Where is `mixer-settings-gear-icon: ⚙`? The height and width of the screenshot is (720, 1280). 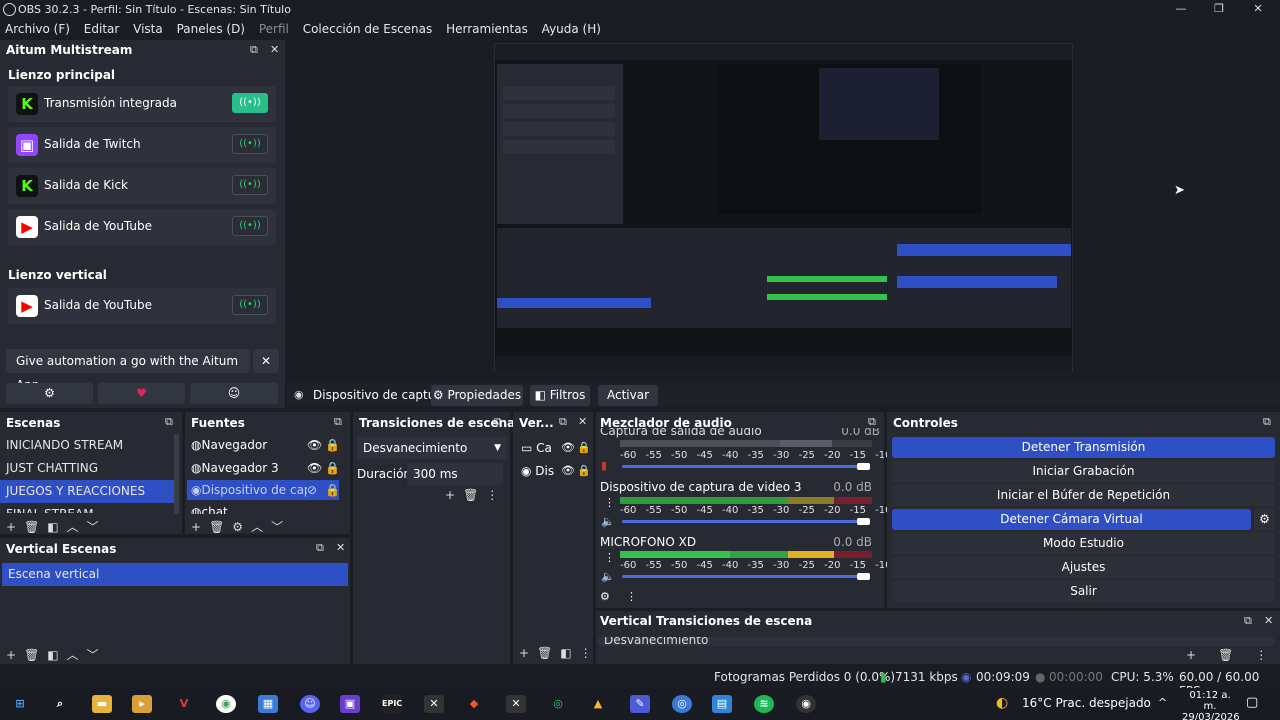
mixer-settings-gear-icon: ⚙ is located at coordinates (605, 596).